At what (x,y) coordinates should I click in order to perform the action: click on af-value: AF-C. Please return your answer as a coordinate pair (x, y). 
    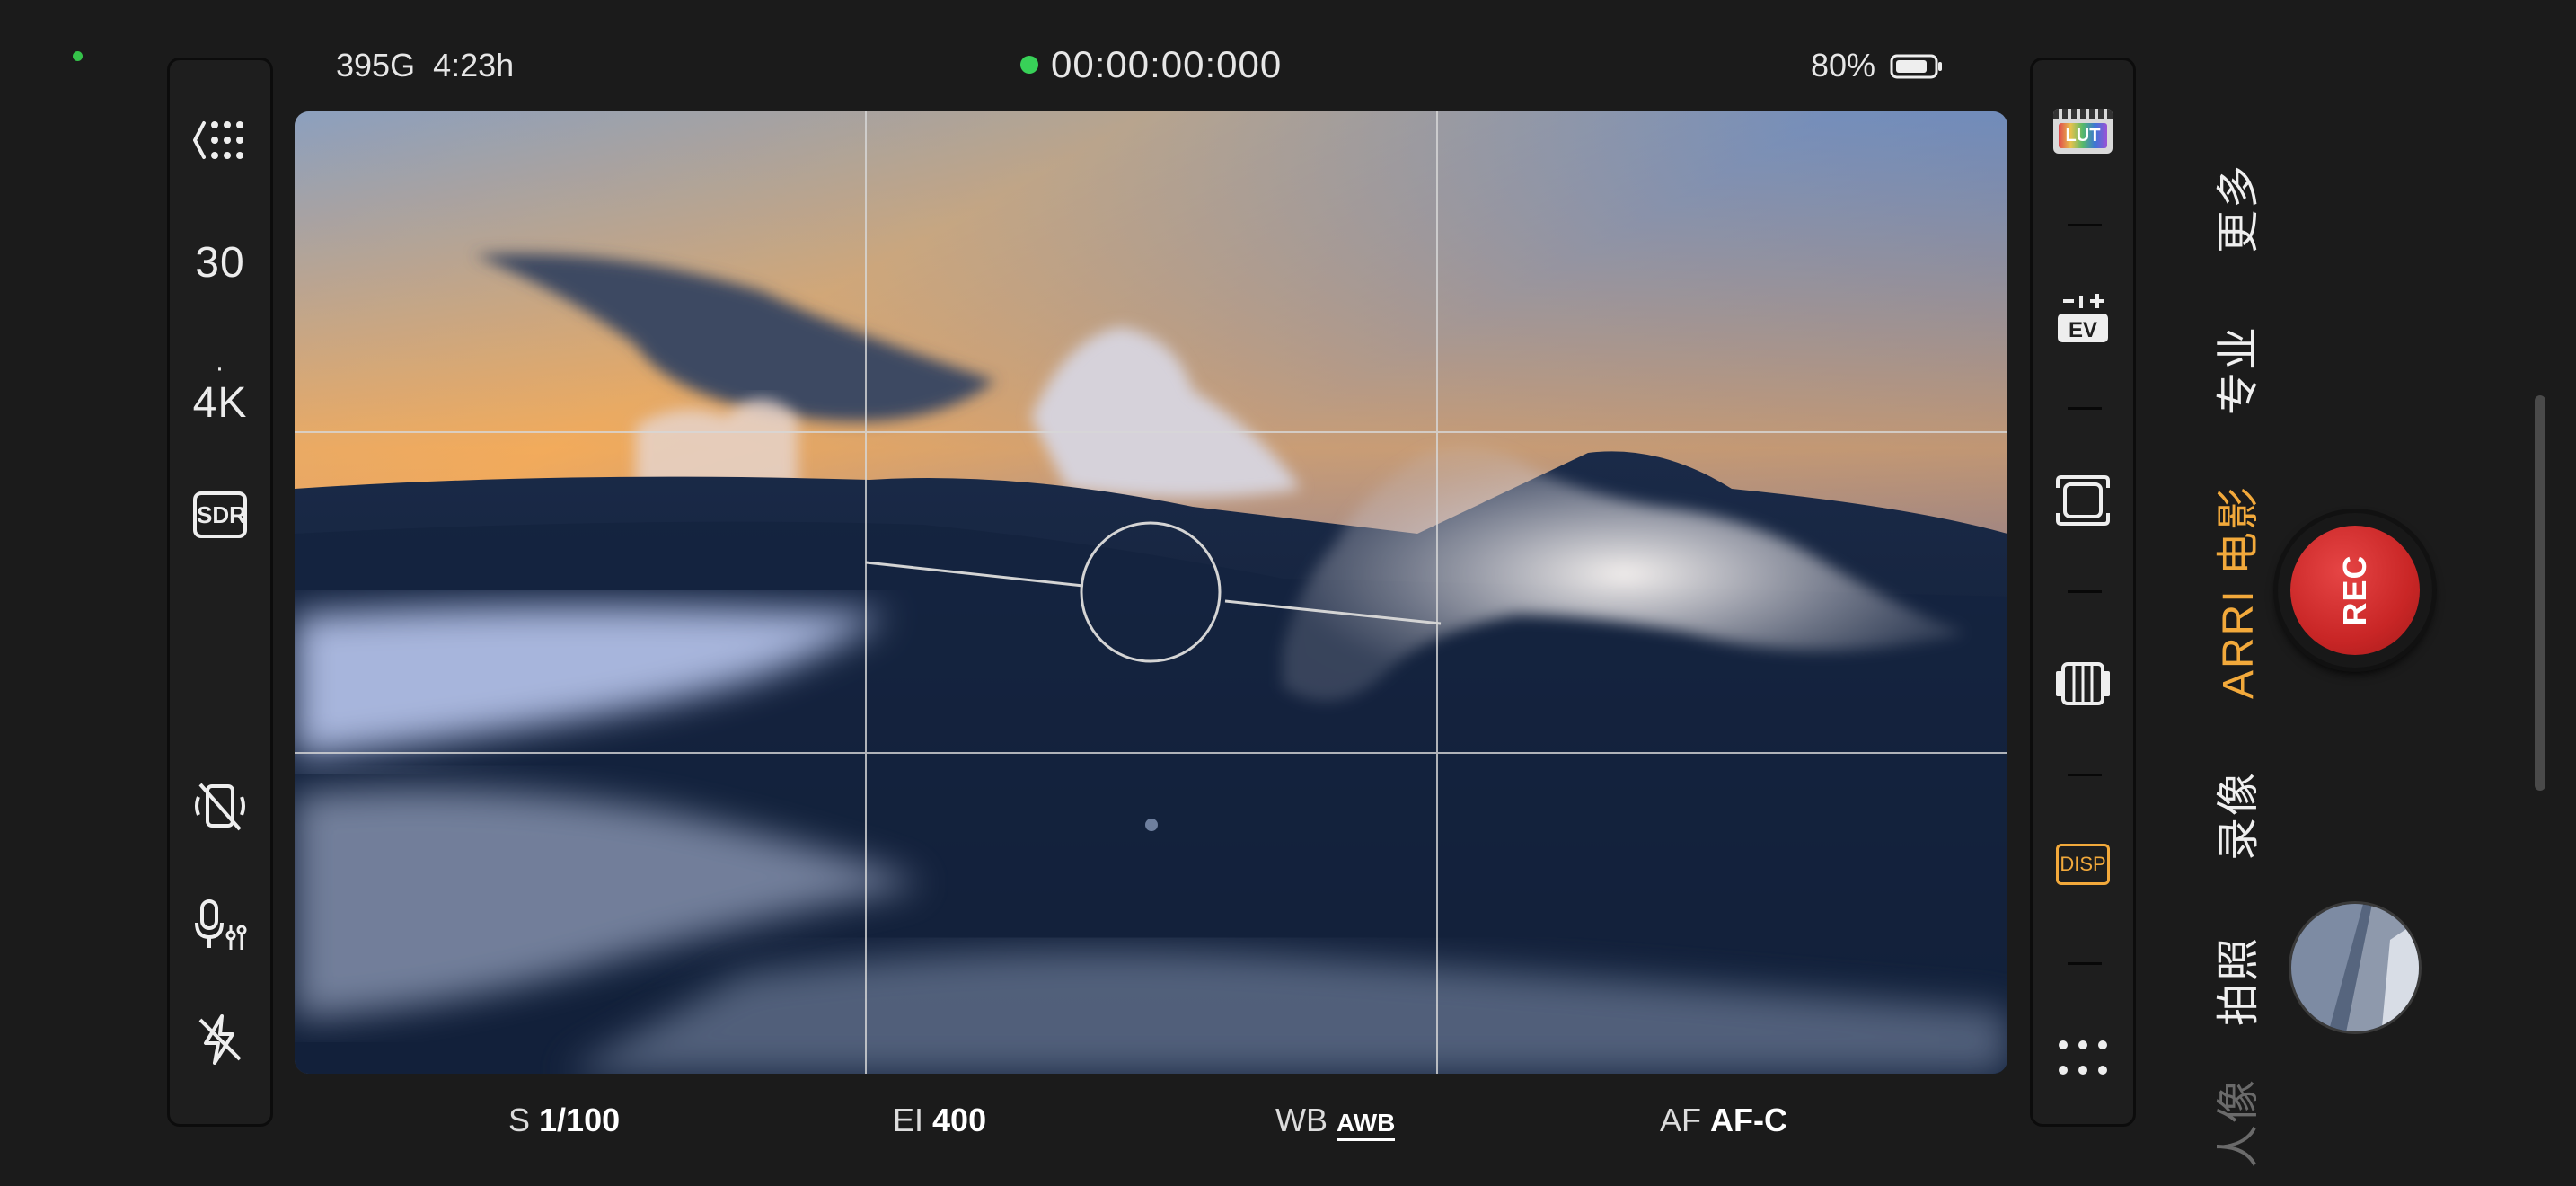
    Looking at the image, I should click on (1749, 1120).